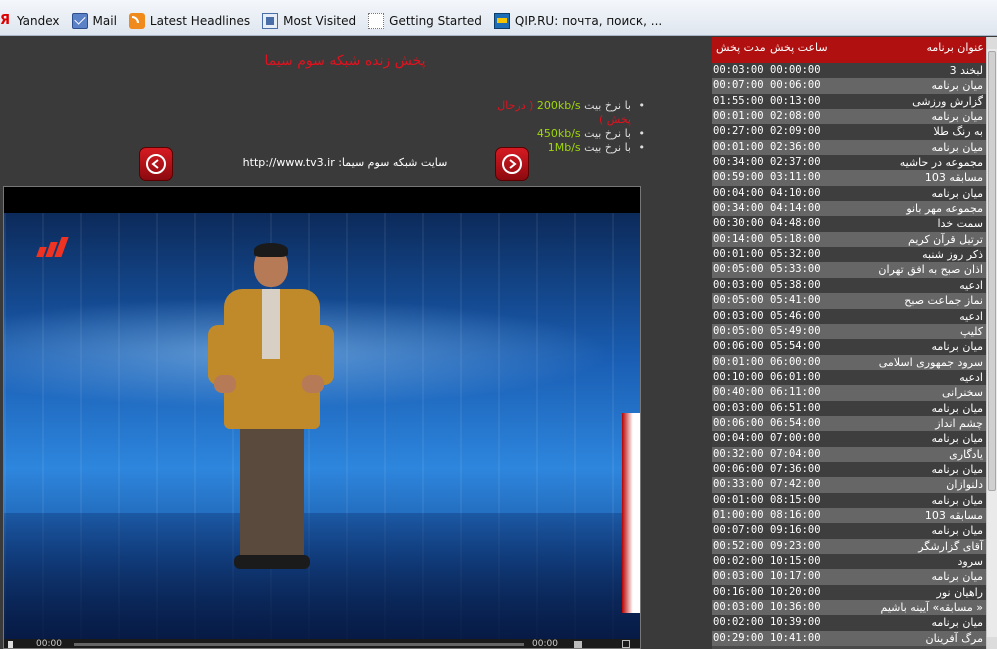 This screenshot has width=997, height=649. What do you see at coordinates (738, 545) in the screenshot?
I see `schedule-duration: 00:52:00` at bounding box center [738, 545].